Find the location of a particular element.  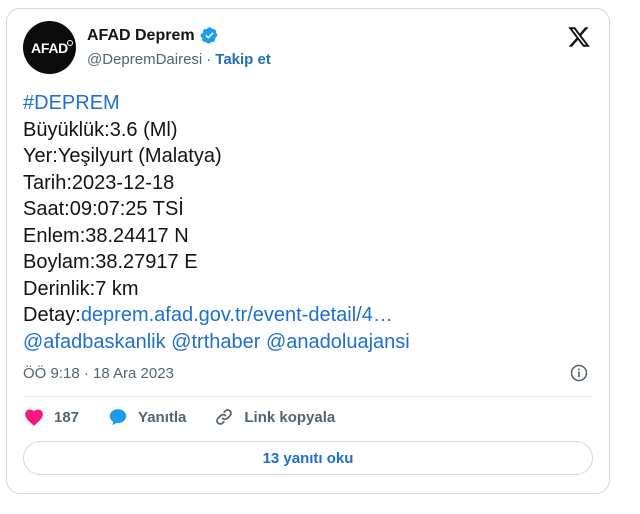

mention-link: @anadoluajansi is located at coordinates (338, 342).